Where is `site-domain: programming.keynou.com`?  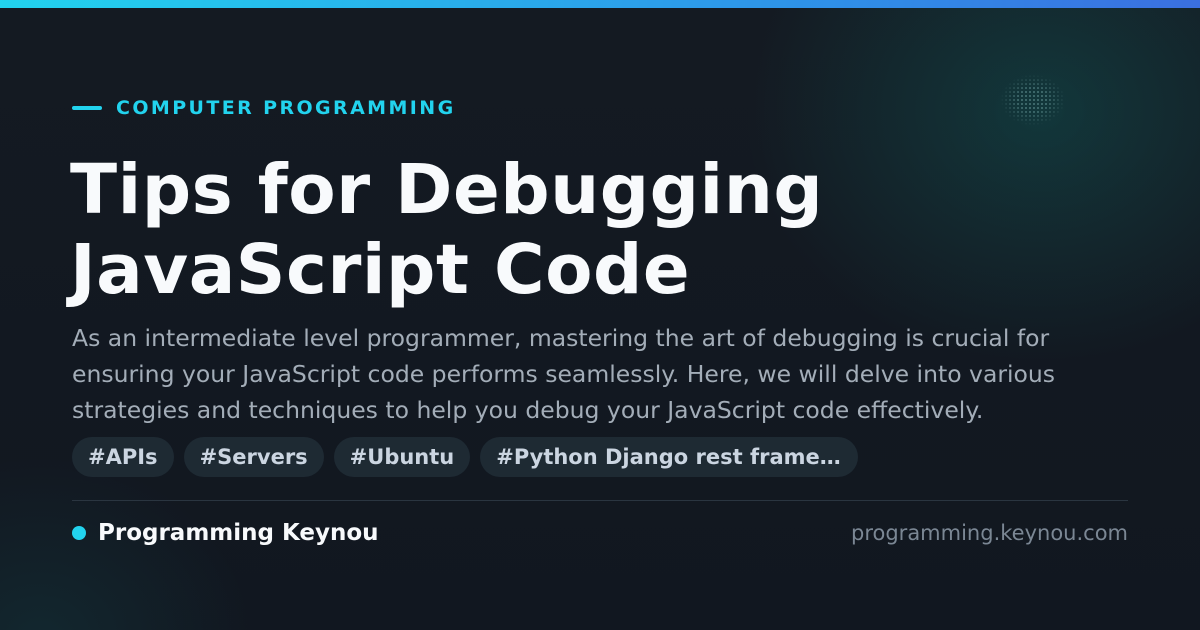 site-domain: programming.keynou.com is located at coordinates (989, 533).